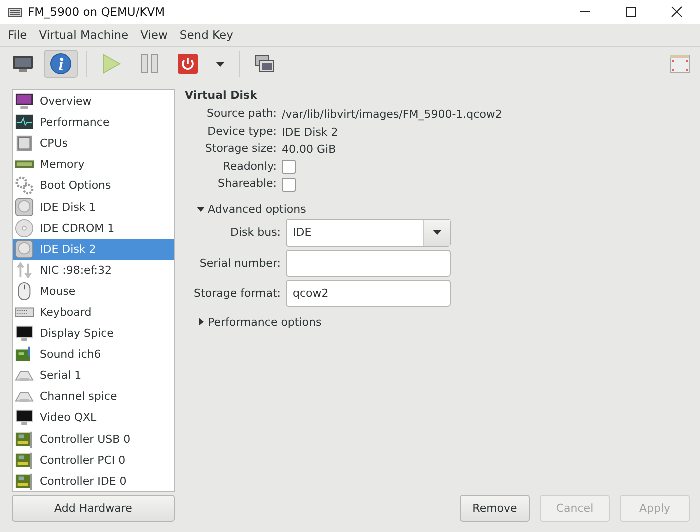 The height and width of the screenshot is (532, 700). Describe the element at coordinates (150, 64) in the screenshot. I see `pause-icon` at that location.